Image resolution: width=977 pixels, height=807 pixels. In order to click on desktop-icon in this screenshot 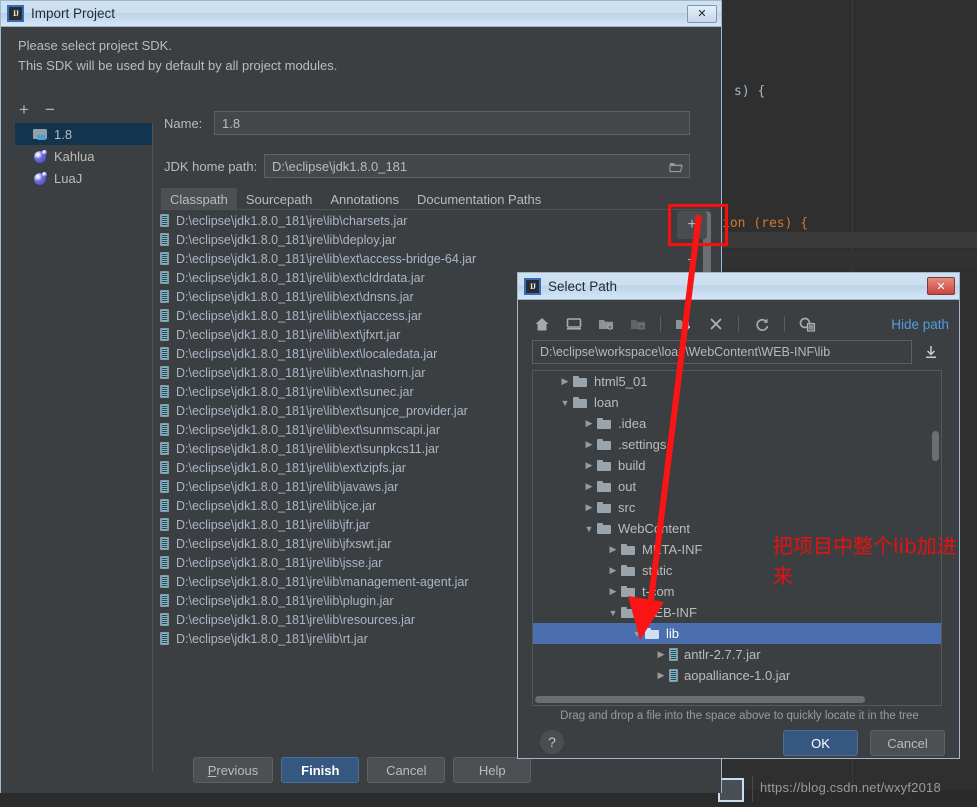, I will do `click(573, 324)`.